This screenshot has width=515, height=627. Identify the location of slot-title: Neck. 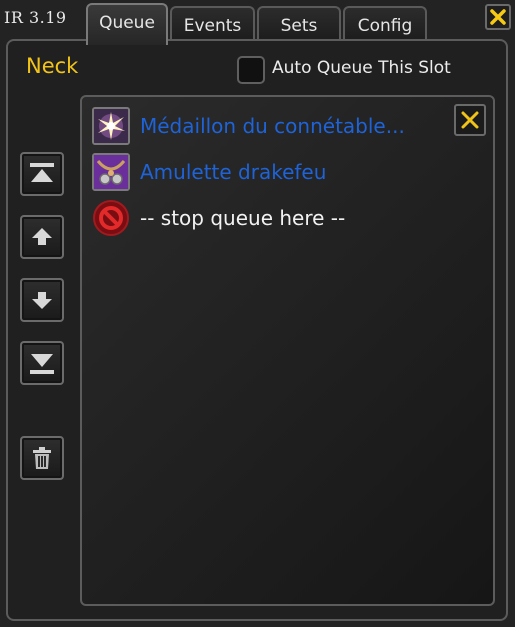
(52, 66).